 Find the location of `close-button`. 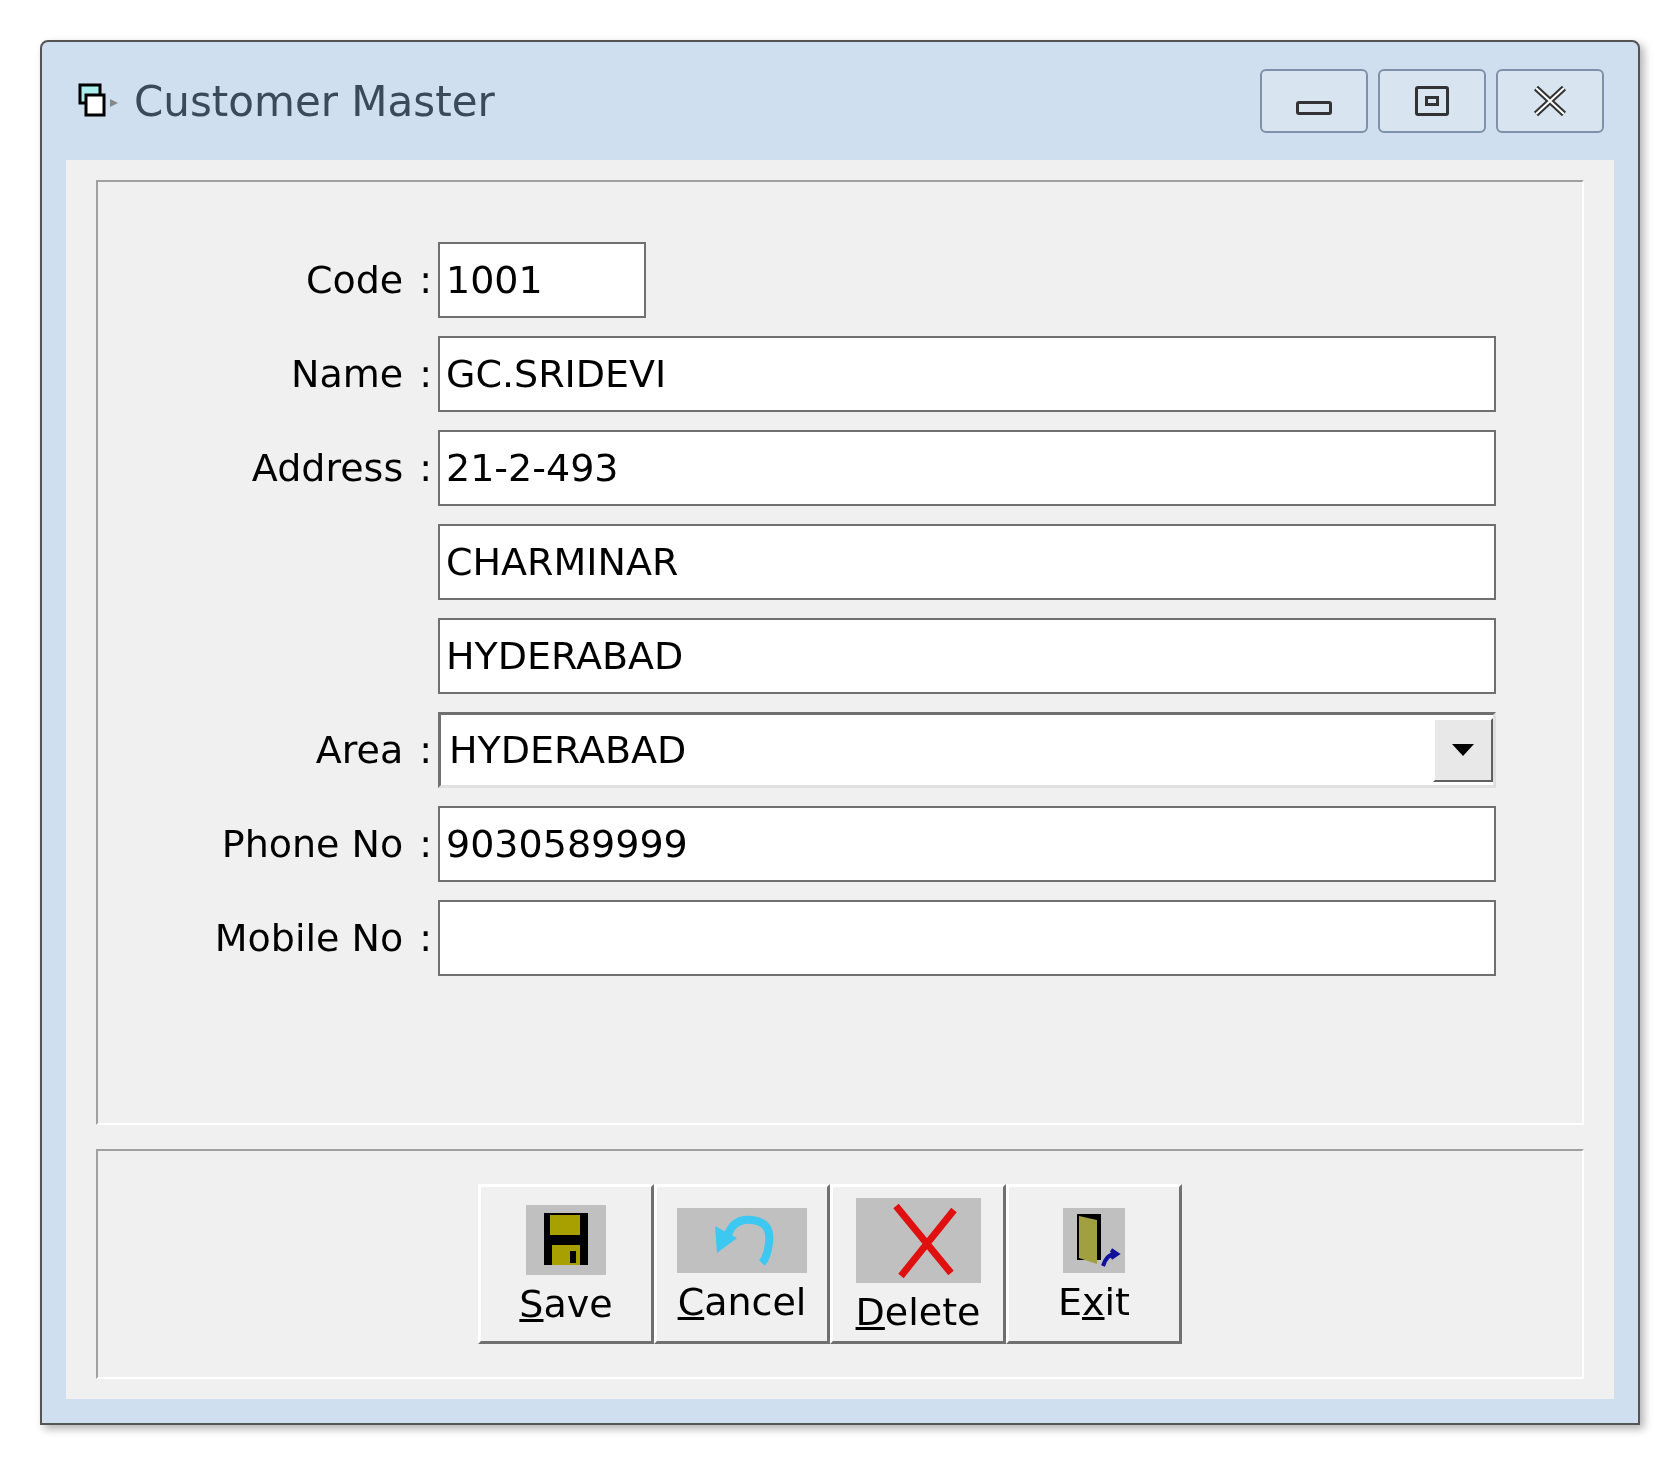

close-button is located at coordinates (1550, 101).